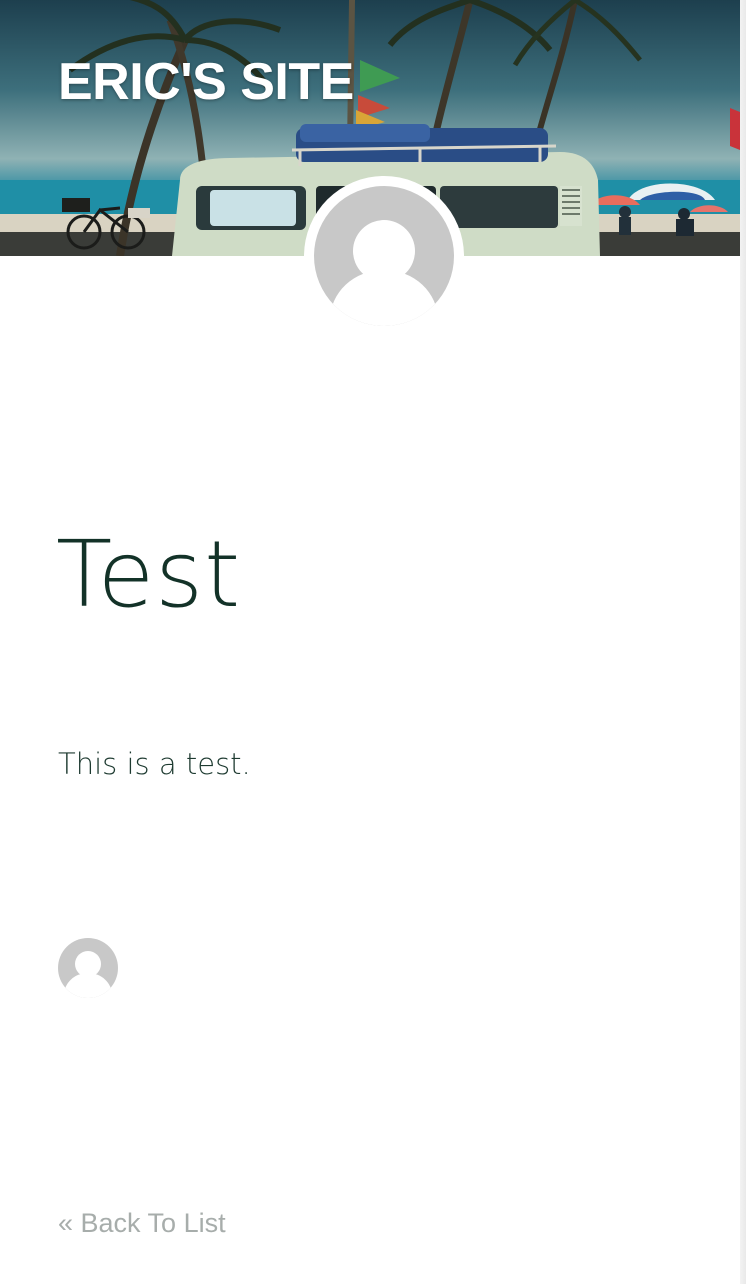 This screenshot has width=746, height=1284. What do you see at coordinates (384, 256) in the screenshot?
I see `author-avatar-icon` at bounding box center [384, 256].